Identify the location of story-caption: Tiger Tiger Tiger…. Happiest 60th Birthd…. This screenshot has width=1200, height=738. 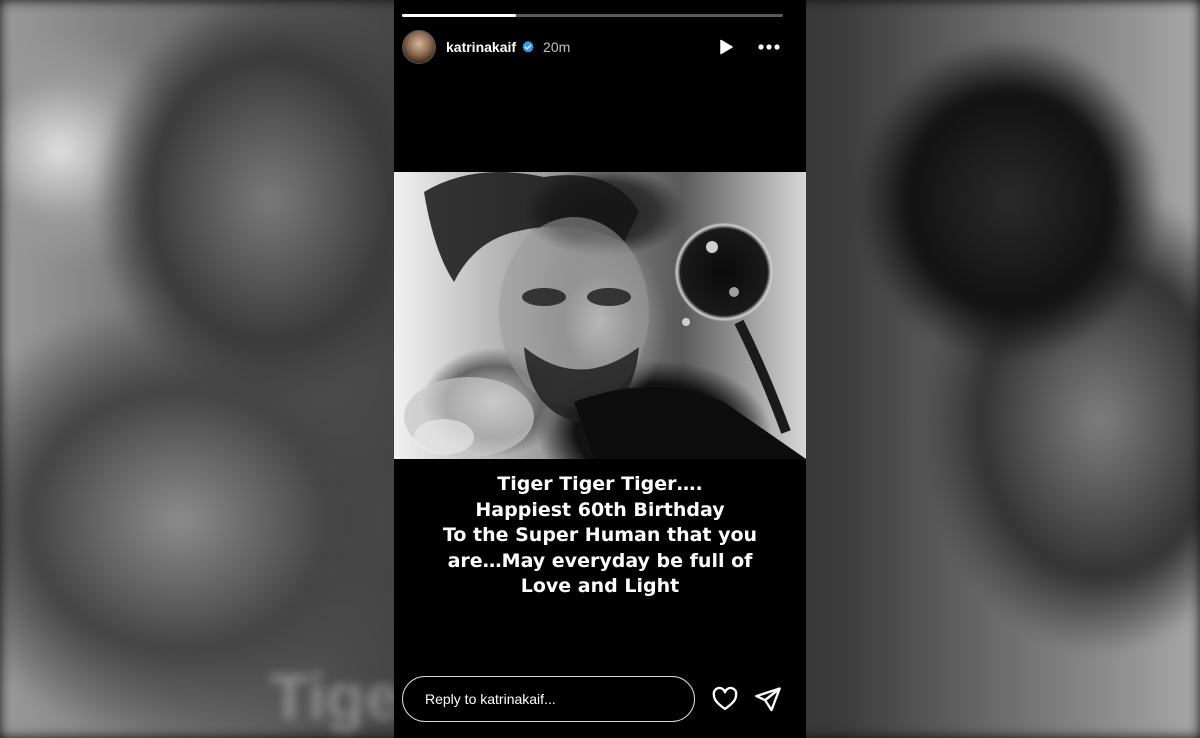
(600, 536).